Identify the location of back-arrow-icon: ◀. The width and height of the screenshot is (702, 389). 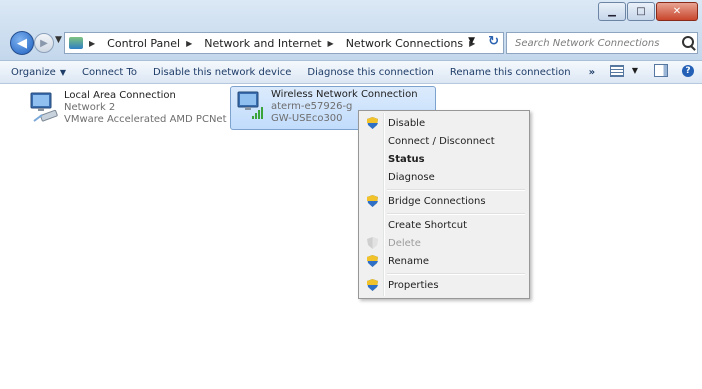
(22, 43).